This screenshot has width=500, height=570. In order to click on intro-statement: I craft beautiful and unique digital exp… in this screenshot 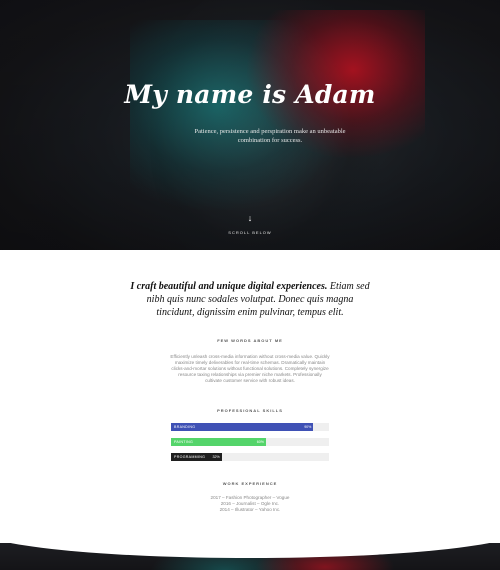, I will do `click(250, 299)`.